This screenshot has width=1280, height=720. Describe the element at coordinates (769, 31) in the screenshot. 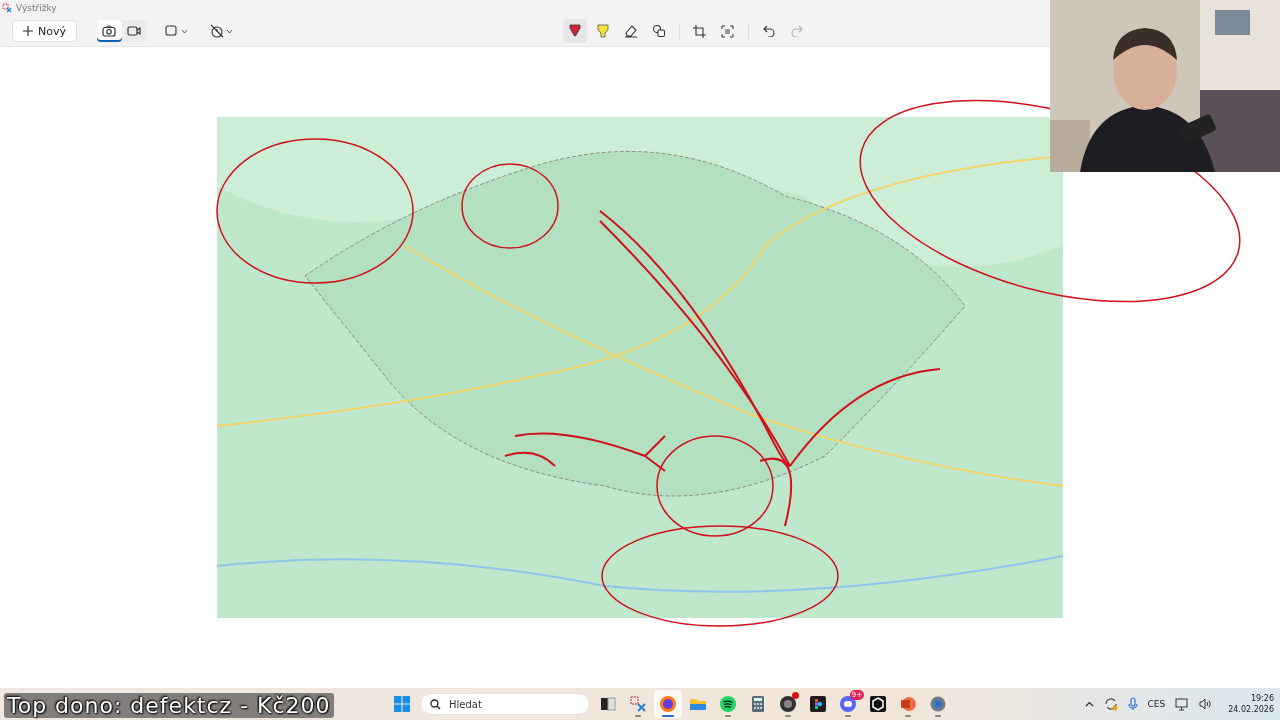

I see `undo-icon` at that location.